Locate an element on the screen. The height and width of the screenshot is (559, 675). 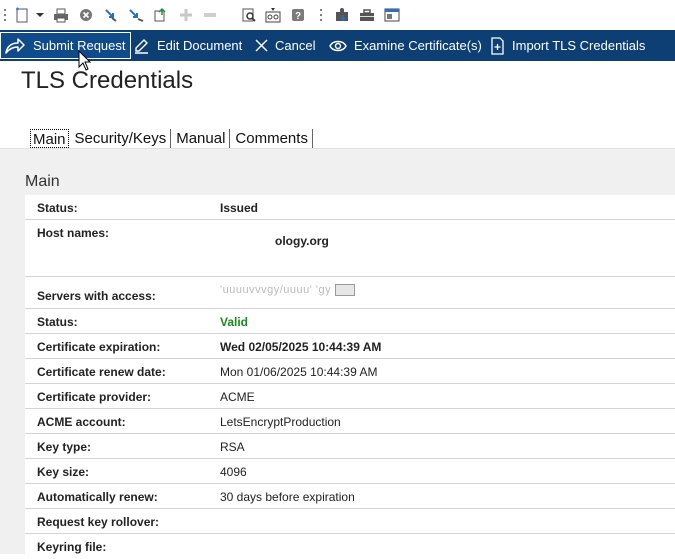
icon-toolbar: ? is located at coordinates (337, 15).